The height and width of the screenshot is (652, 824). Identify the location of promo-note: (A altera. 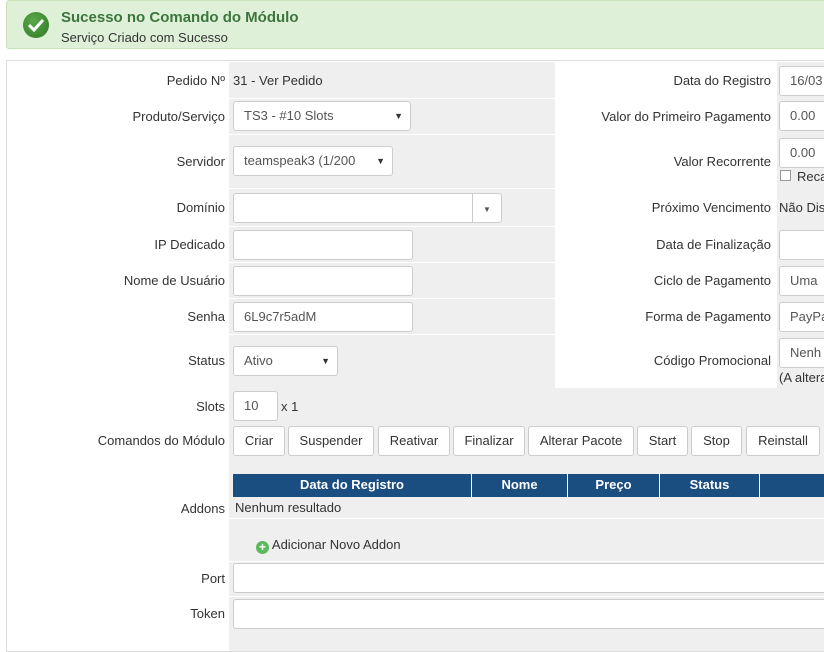
(801, 377).